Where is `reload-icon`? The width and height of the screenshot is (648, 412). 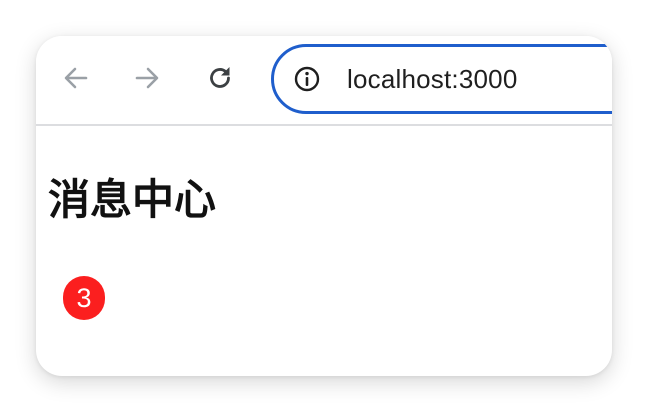
reload-icon is located at coordinates (220, 77).